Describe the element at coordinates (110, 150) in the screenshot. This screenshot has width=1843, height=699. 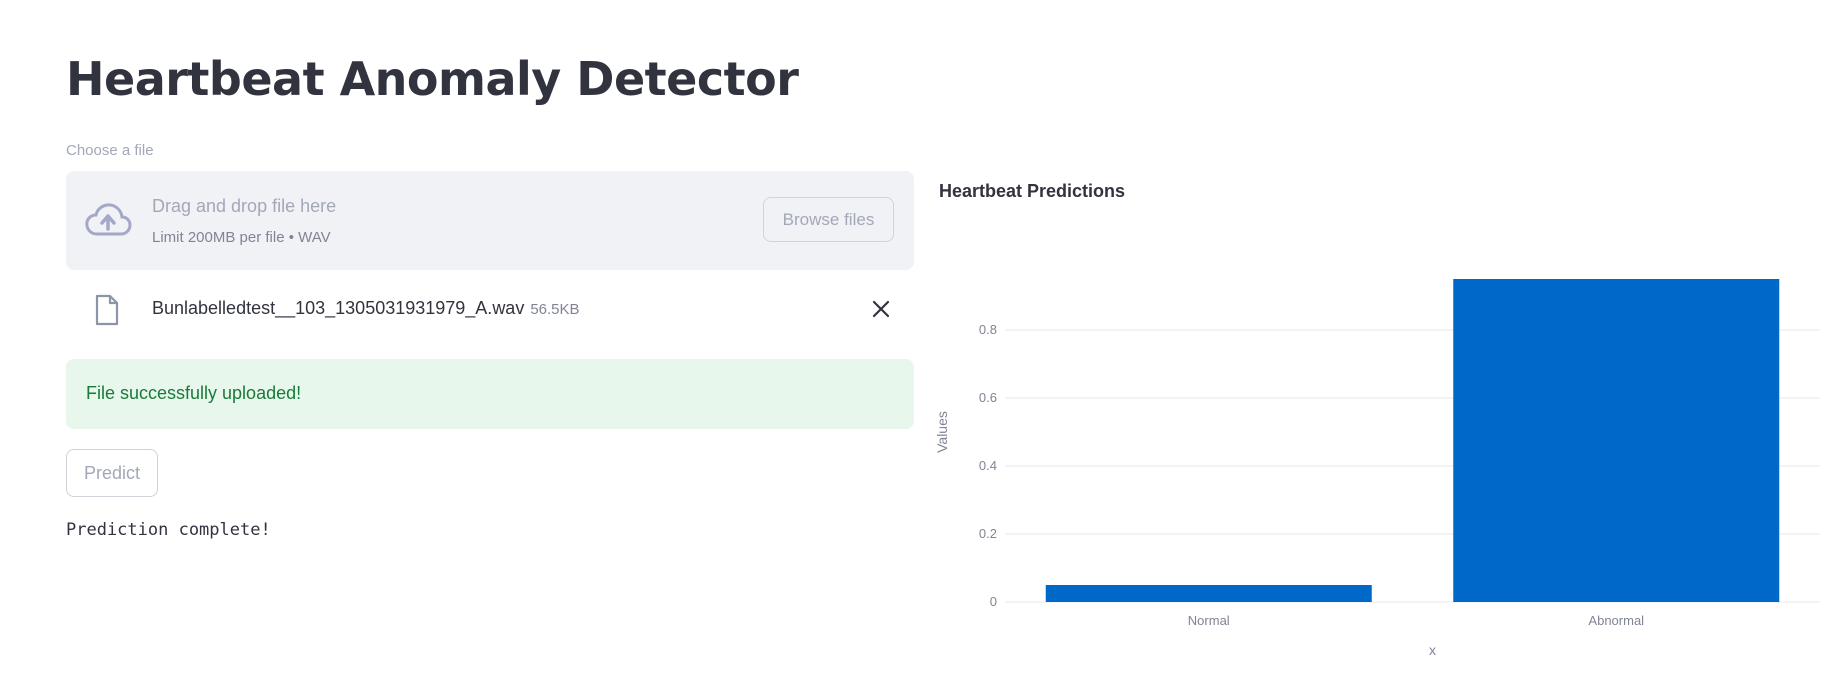
I see `uploader-label: Choose a file` at that location.